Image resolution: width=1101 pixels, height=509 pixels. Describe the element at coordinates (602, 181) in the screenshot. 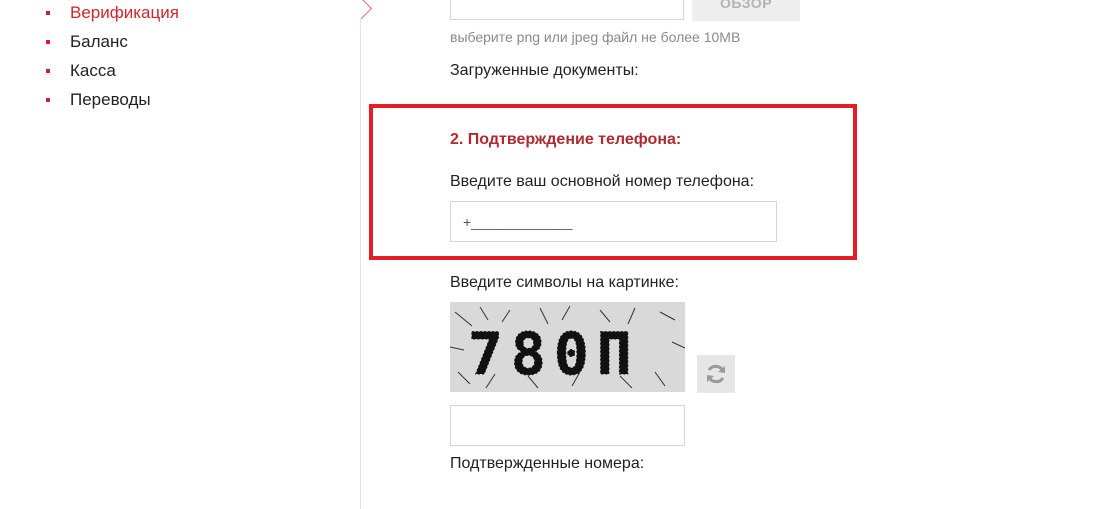

I see `phone-prompt-label: Введите ваш основной номер телефона:` at that location.